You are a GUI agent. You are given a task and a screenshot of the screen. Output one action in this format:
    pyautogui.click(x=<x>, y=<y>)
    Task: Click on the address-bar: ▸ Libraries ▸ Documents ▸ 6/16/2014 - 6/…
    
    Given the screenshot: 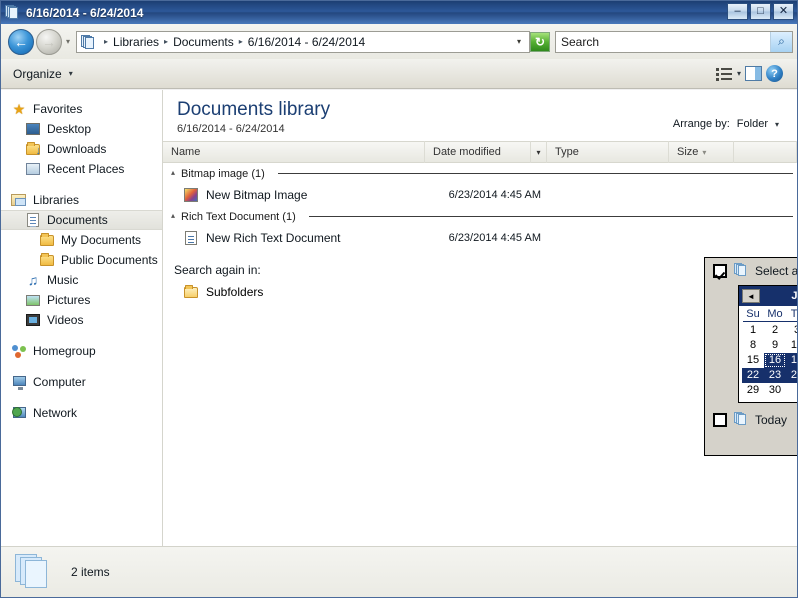 What is the action you would take?
    pyautogui.click(x=303, y=41)
    